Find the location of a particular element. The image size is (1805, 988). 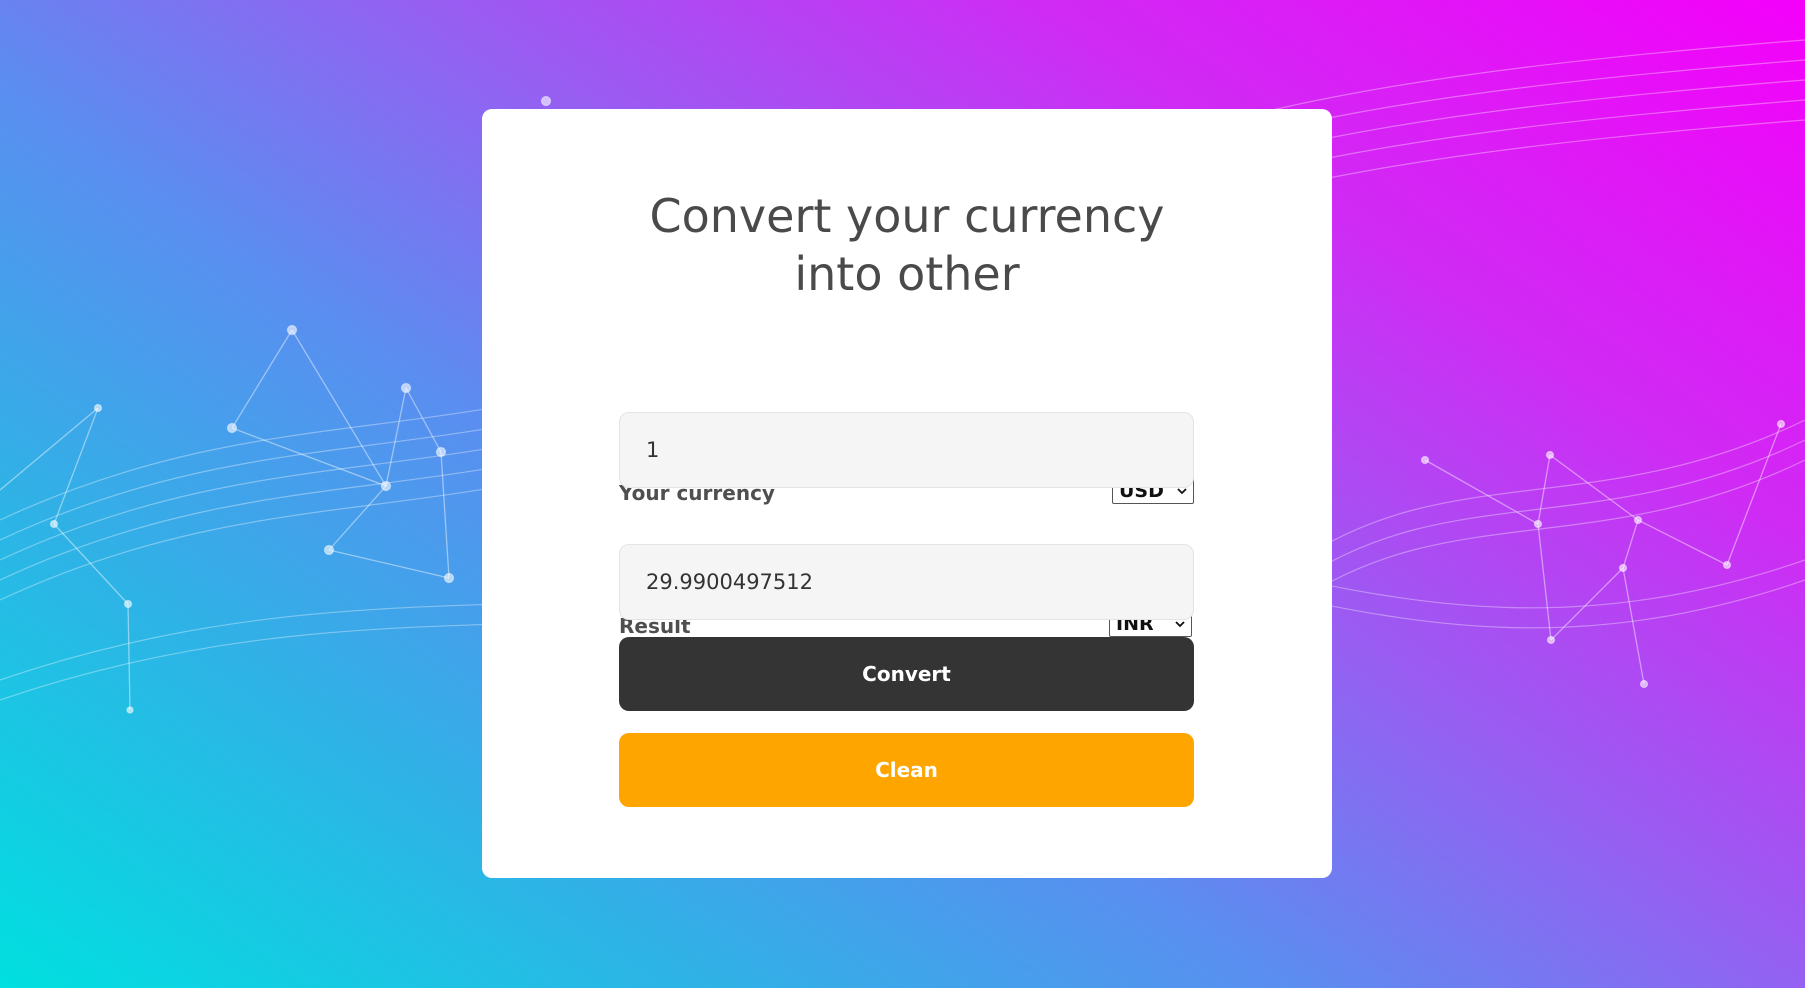

result-field: 29.9900497512 is located at coordinates (906, 582).